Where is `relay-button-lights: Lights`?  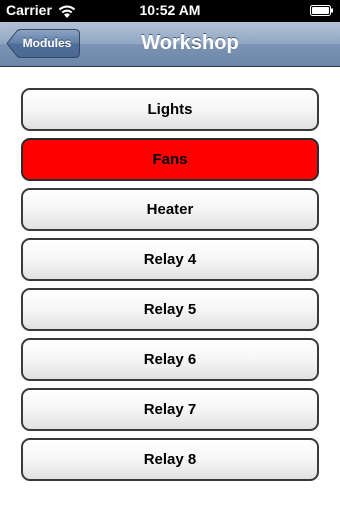 relay-button-lights: Lights is located at coordinates (170, 109).